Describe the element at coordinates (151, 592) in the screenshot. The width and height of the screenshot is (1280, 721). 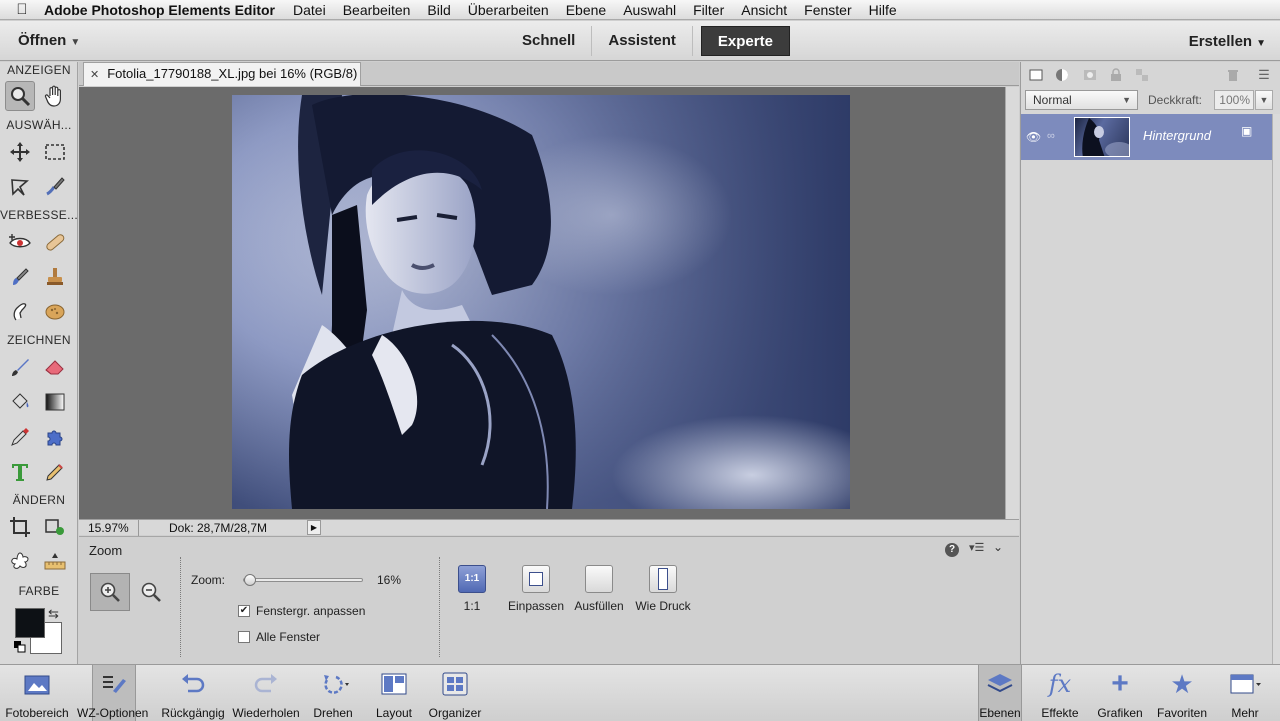
I see `zoom-out-button` at that location.